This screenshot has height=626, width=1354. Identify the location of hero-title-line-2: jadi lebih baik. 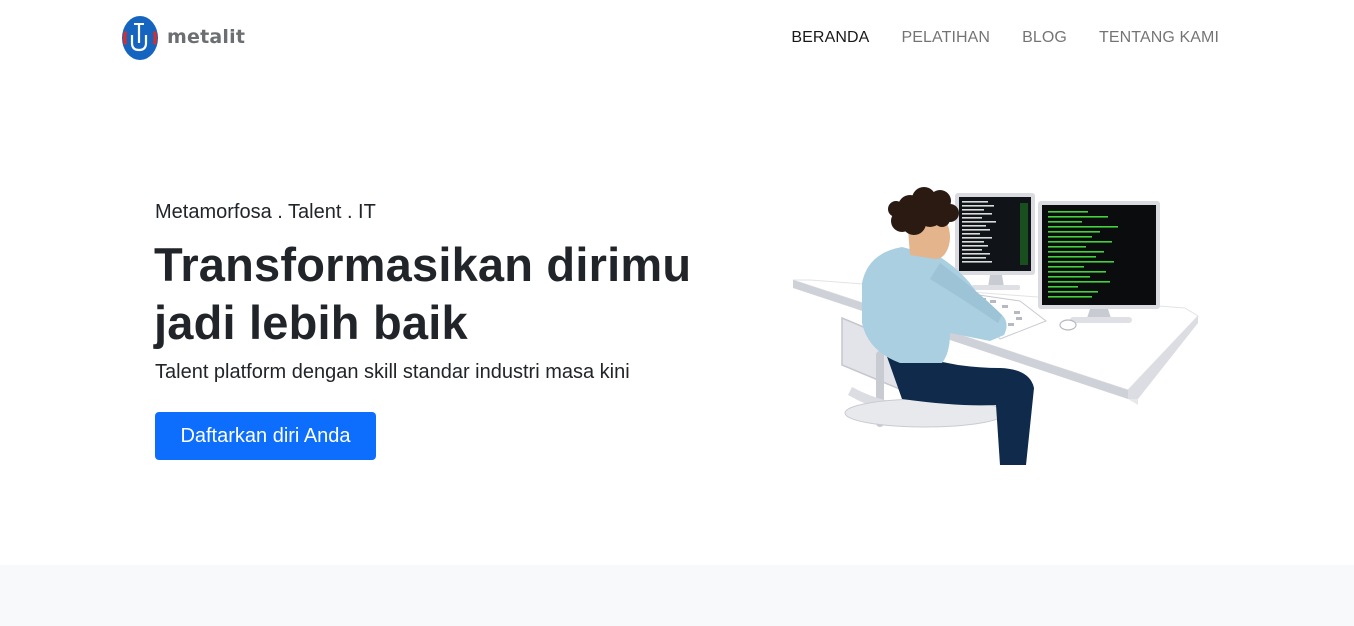
(311, 322).